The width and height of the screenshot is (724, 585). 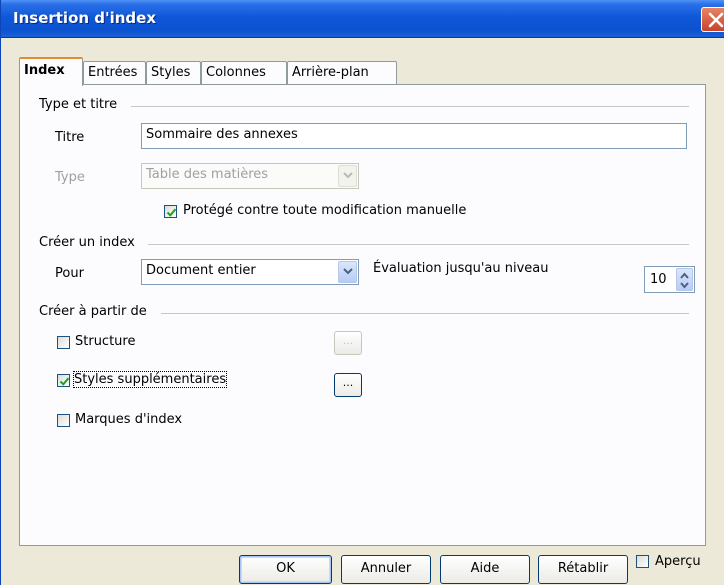 I want to click on type-select: Table des matières, so click(x=250, y=176).